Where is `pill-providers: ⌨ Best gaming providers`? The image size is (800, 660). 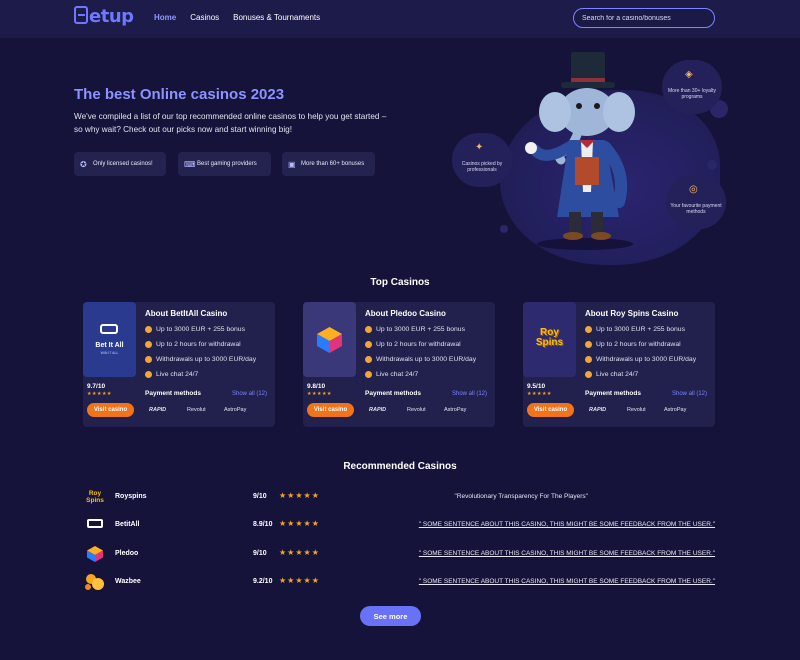 pill-providers: ⌨ Best gaming providers is located at coordinates (224, 164).